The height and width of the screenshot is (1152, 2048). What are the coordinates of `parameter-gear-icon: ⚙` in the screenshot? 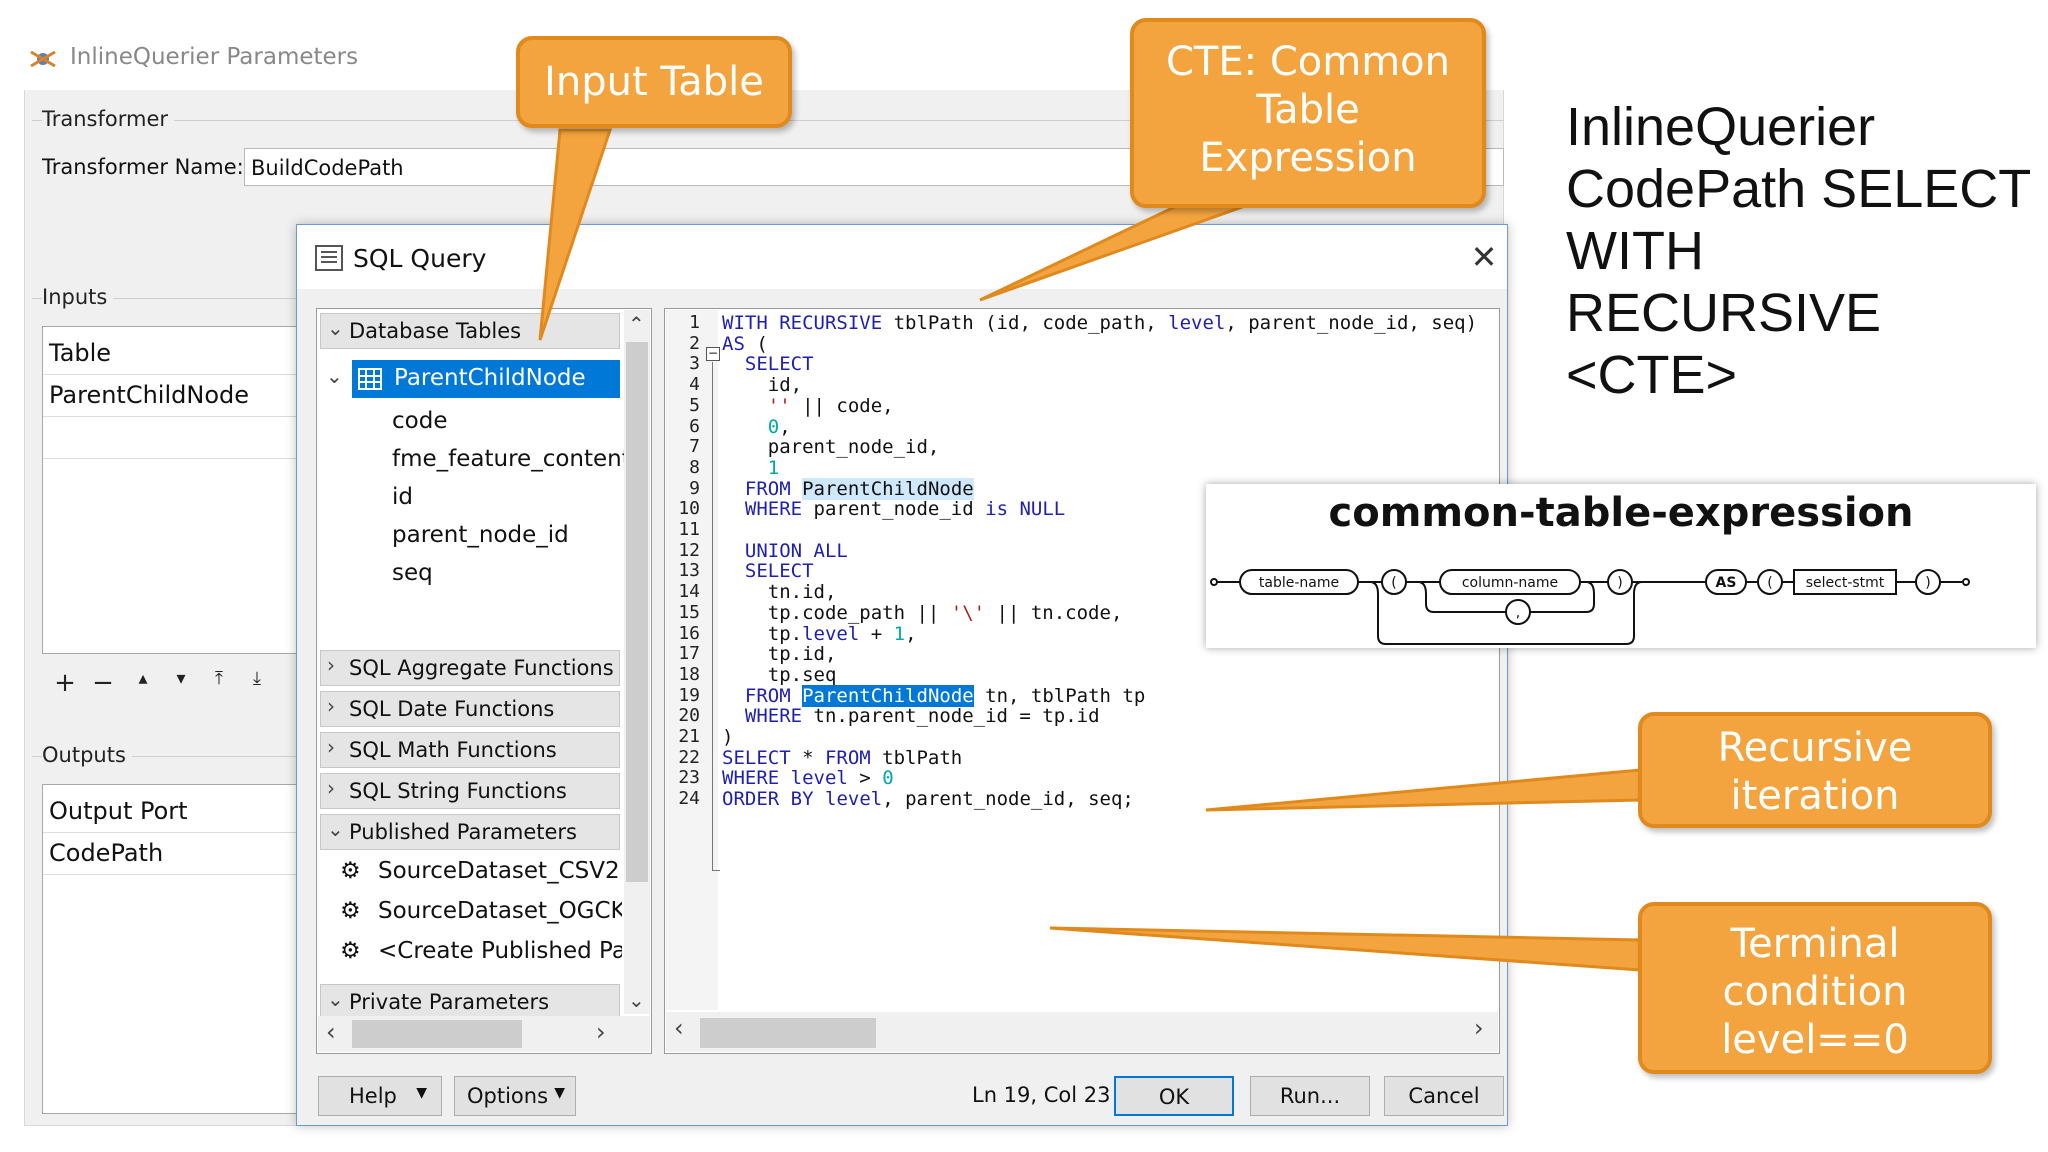 It's located at (350, 871).